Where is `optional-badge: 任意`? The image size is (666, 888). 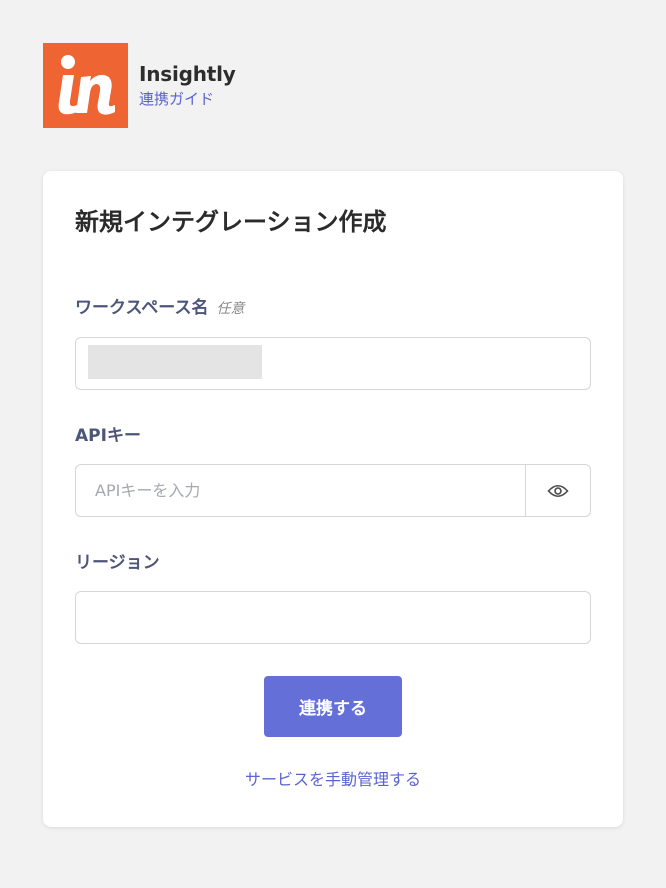 optional-badge: 任意 is located at coordinates (230, 309).